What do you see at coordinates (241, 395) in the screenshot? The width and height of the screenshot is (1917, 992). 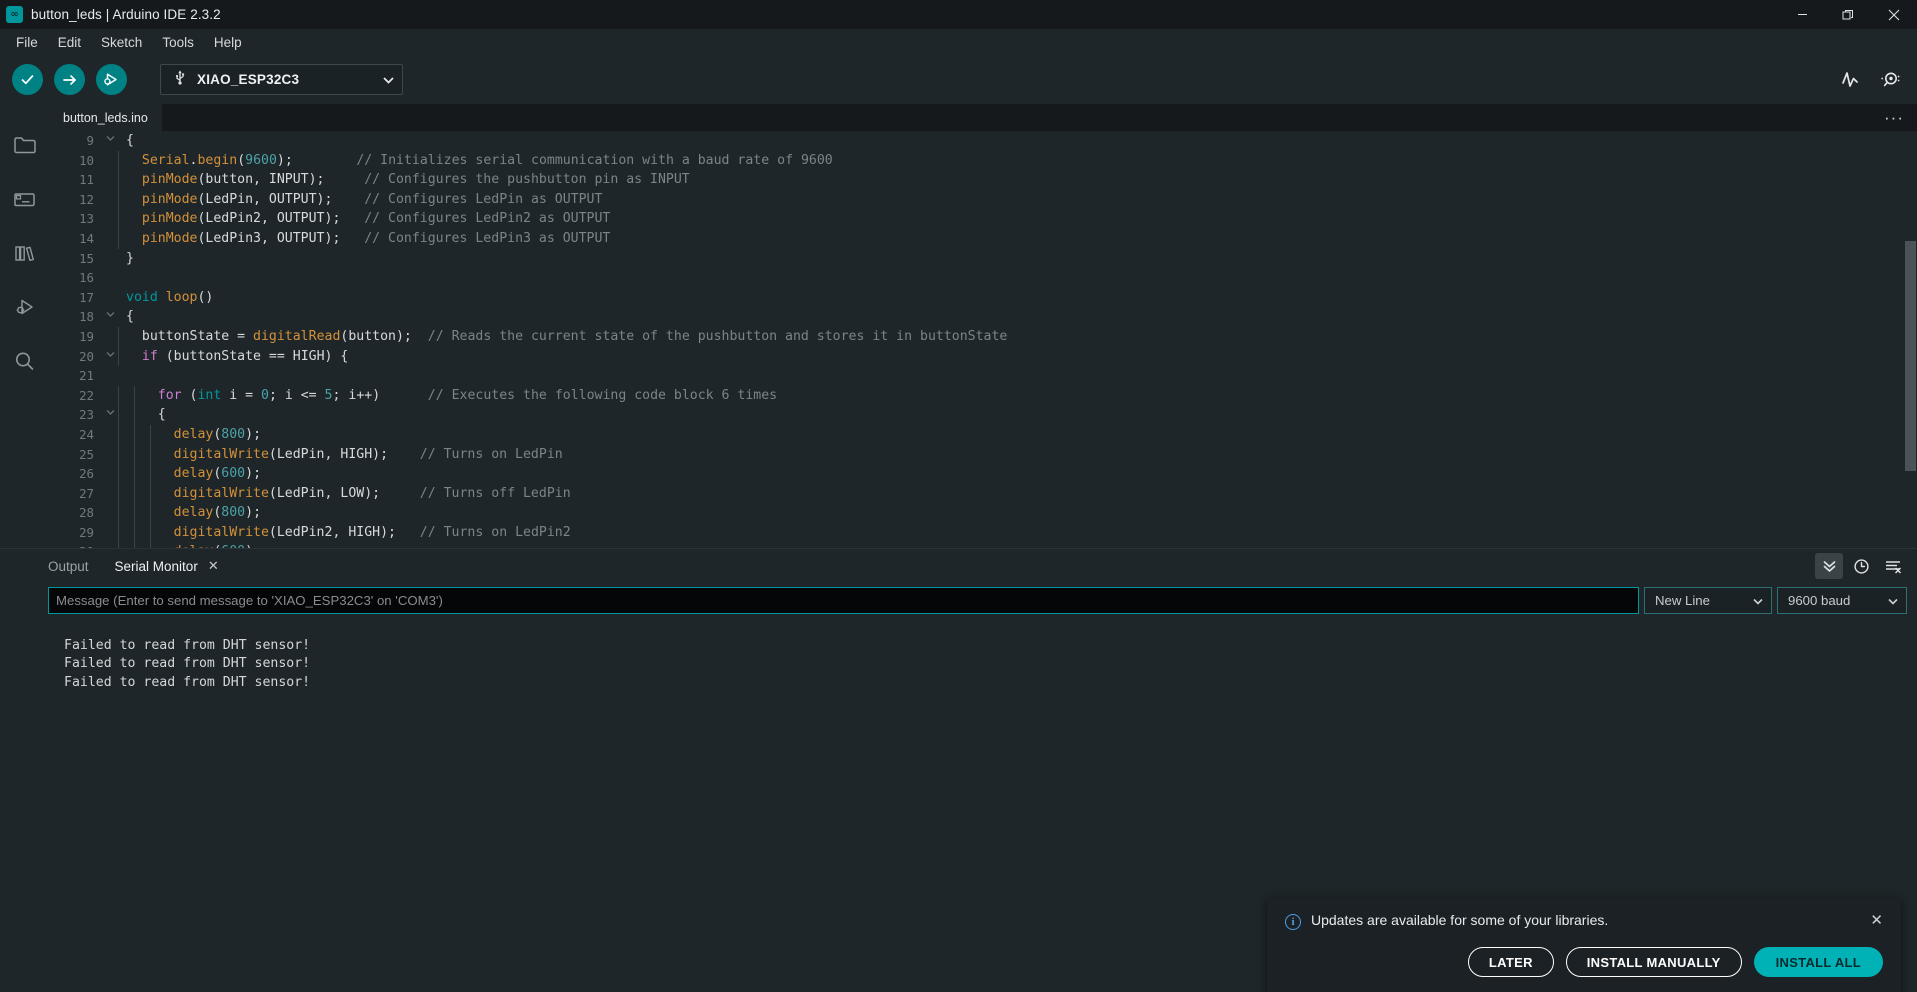 I see `code-token: i =` at bounding box center [241, 395].